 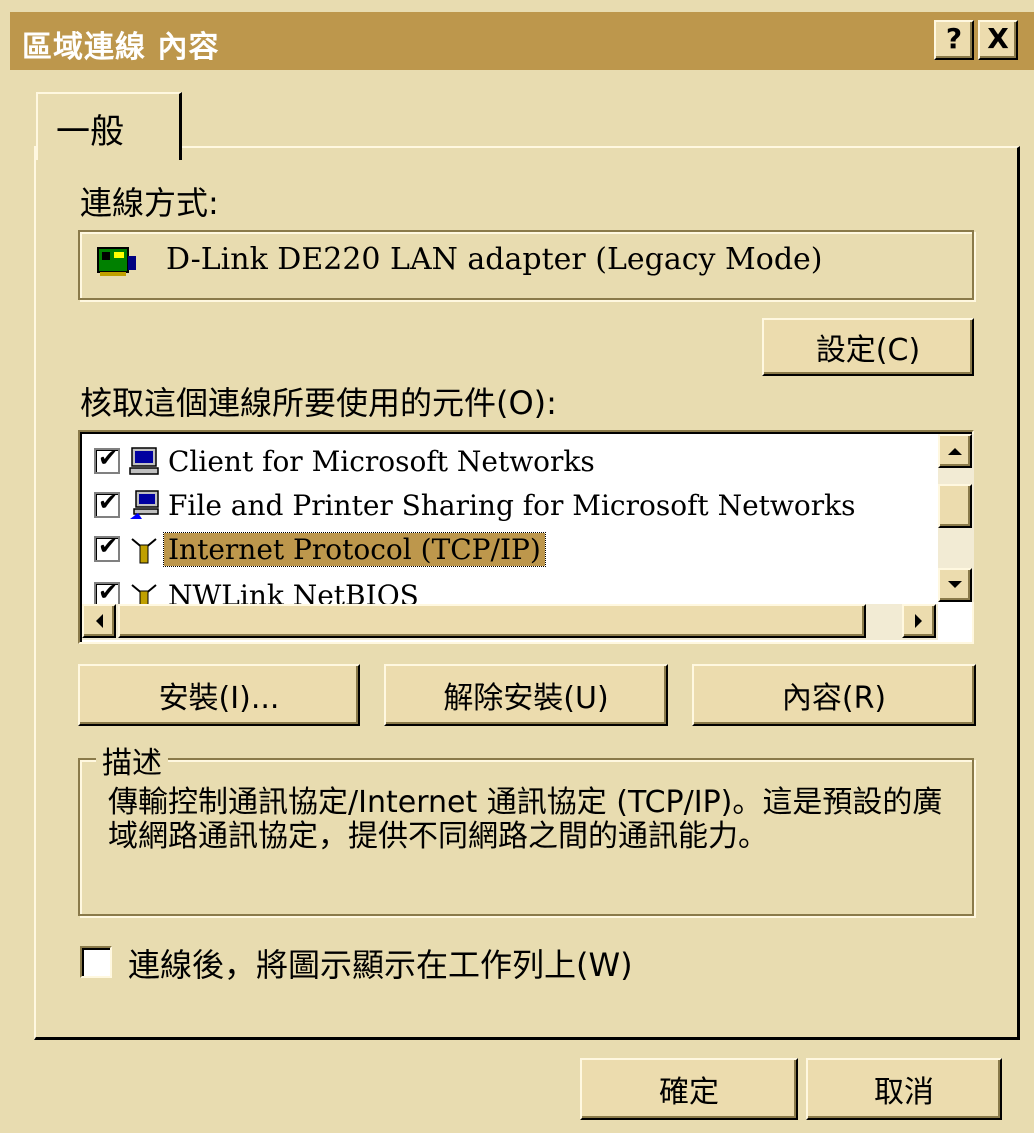 I want to click on horizontal-scrollbar, so click(x=510, y=622).